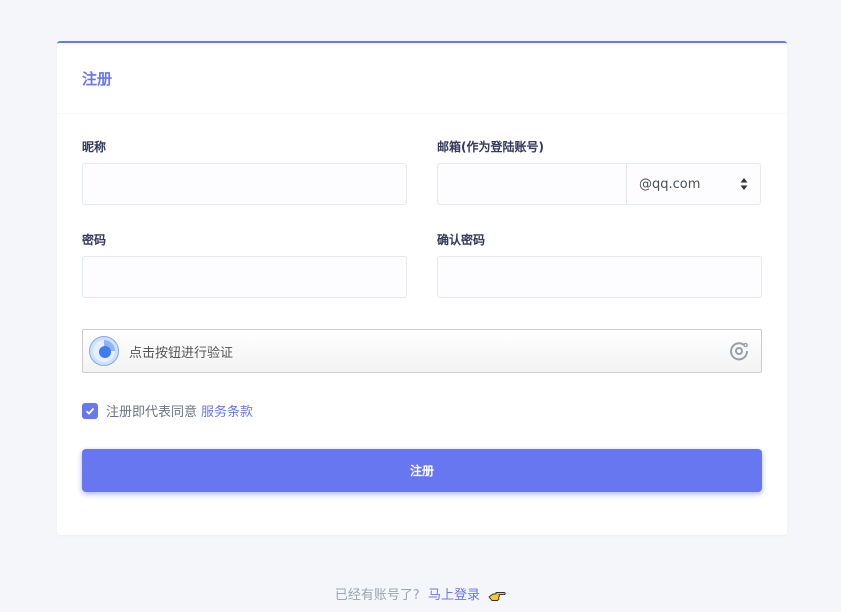  I want to click on agreement-checkbox, so click(90, 410).